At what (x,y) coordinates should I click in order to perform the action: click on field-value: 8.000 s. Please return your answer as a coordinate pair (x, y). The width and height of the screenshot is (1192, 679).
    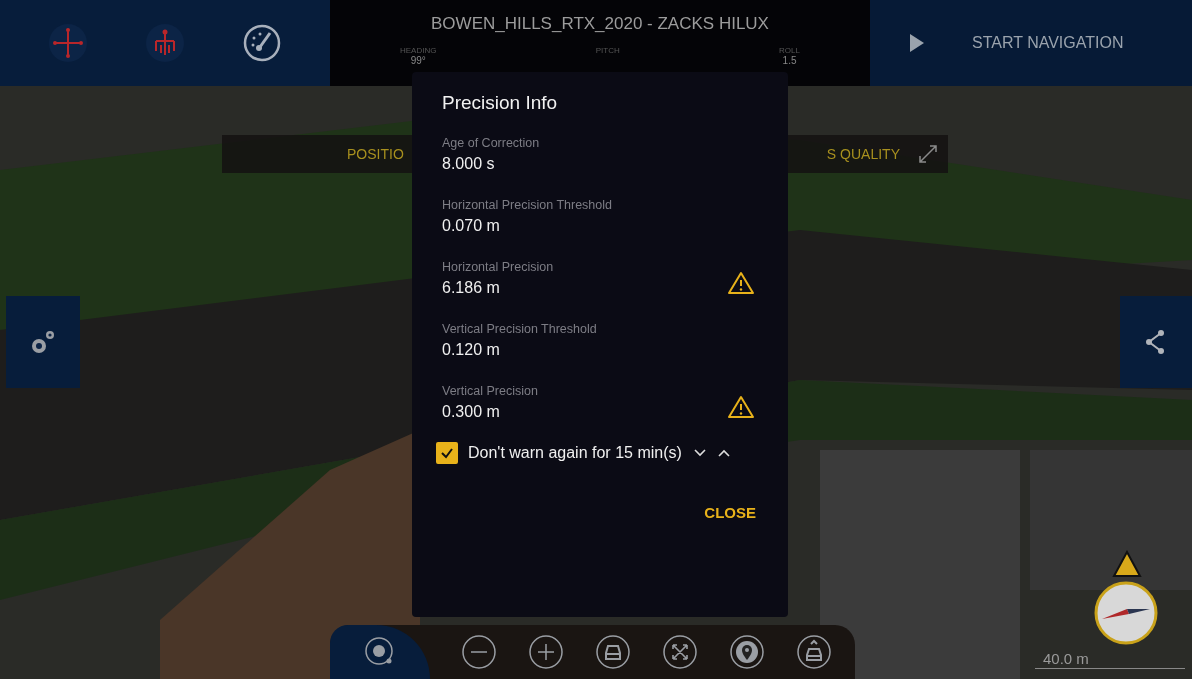
    Looking at the image, I should click on (469, 164).